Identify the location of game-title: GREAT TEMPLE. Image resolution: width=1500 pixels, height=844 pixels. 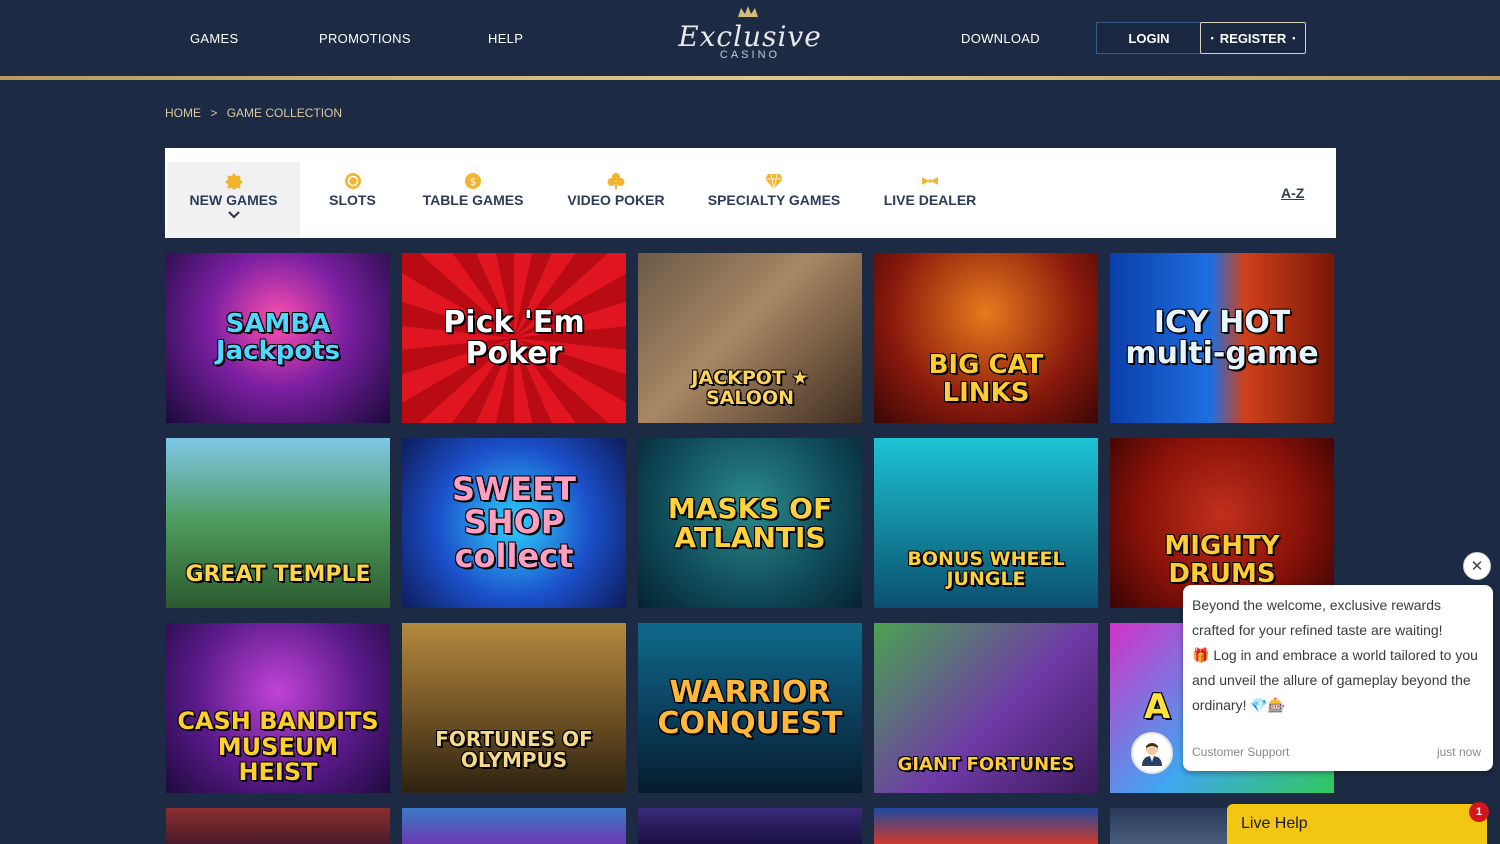
(278, 574).